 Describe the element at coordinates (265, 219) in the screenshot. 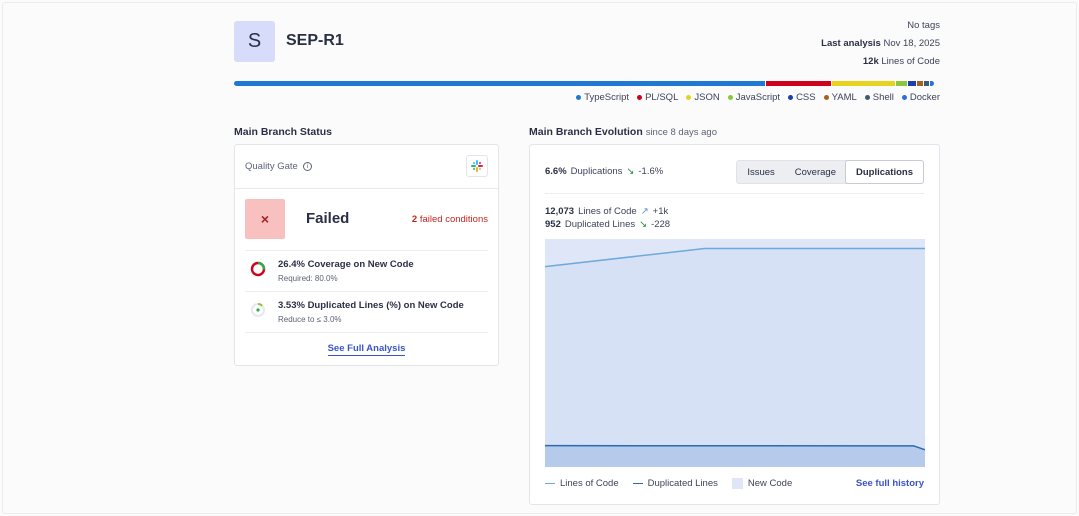

I see `failed-x-icon: ×` at that location.